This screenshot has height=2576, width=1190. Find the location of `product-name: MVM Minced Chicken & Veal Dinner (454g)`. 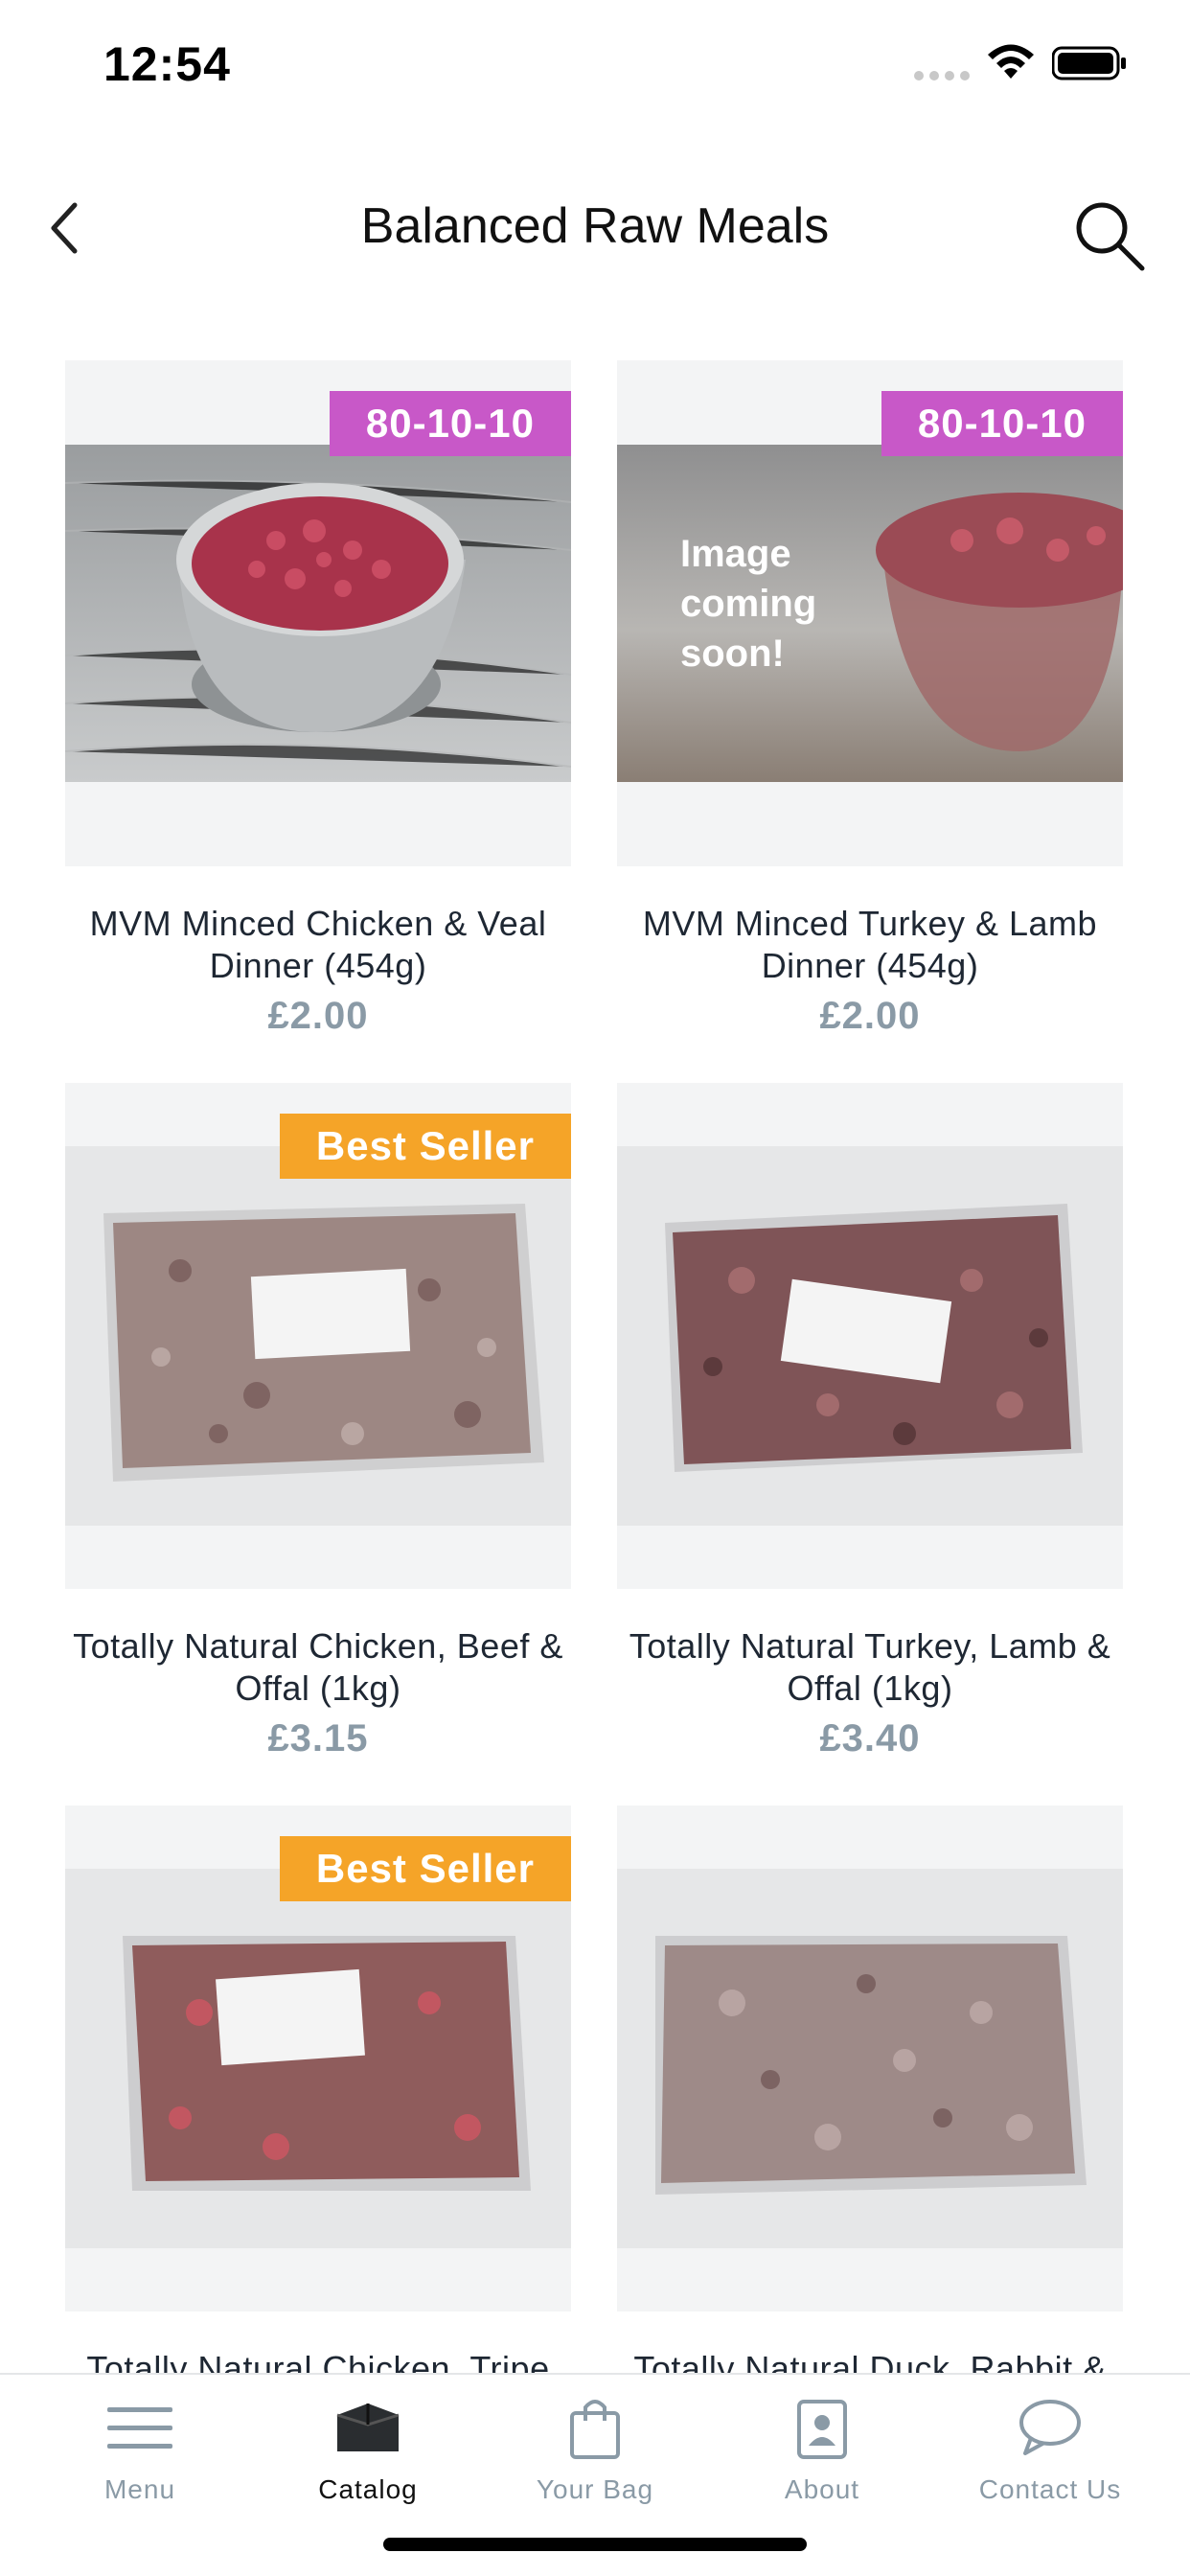

product-name: MVM Minced Chicken & Veal Dinner (454g) is located at coordinates (318, 945).